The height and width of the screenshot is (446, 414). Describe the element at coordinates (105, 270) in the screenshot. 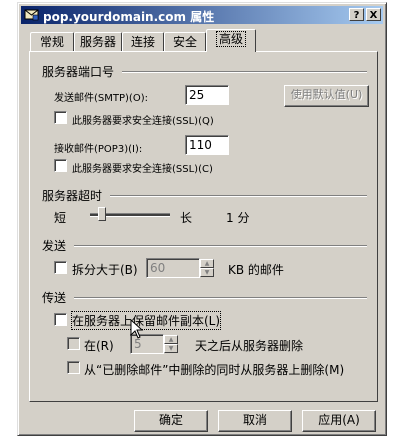

I see `split-messages-label: 拆分大于(B)` at that location.